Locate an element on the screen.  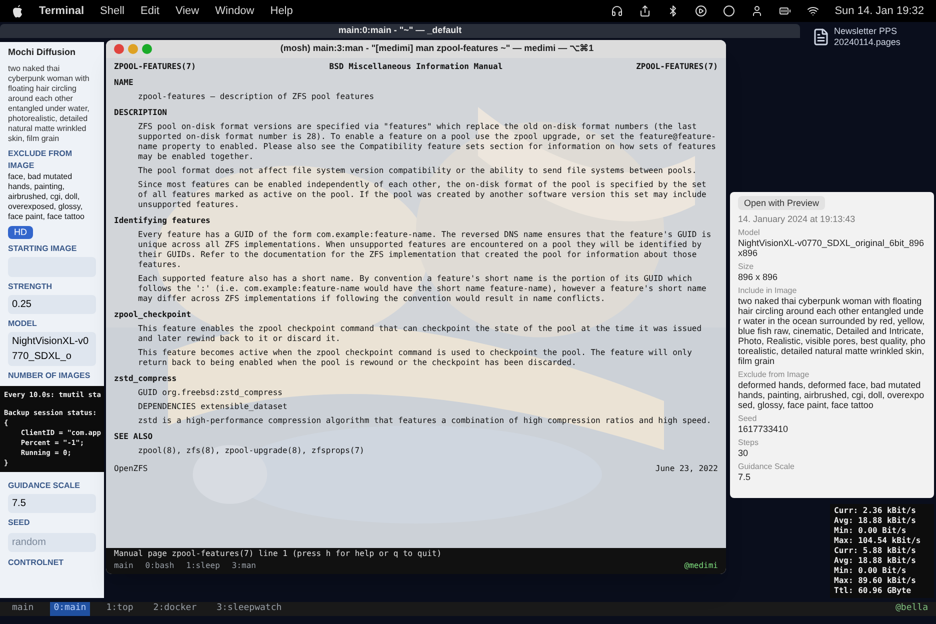
menu-item: View is located at coordinates (187, 11).